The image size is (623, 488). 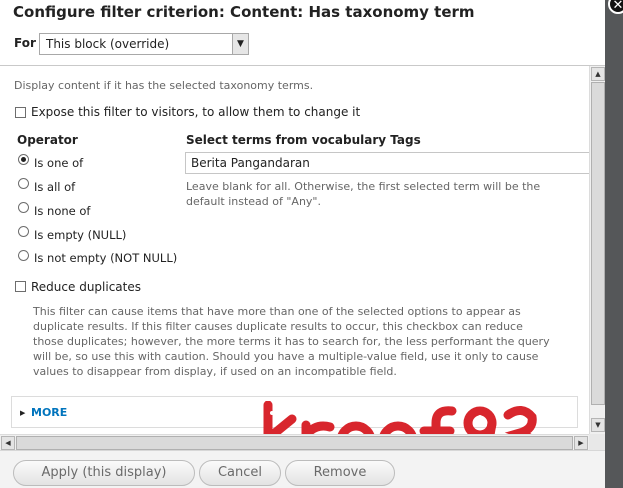 What do you see at coordinates (104, 473) in the screenshot?
I see `apply-button: Apply (this display)` at bounding box center [104, 473].